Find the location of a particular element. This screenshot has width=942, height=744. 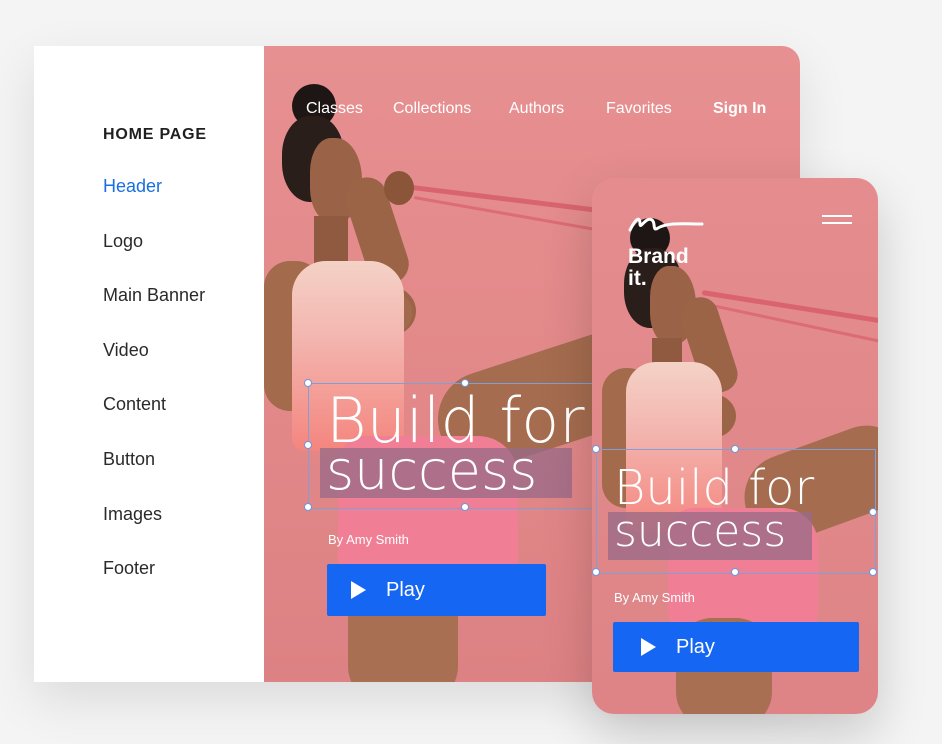

nav-collections: Collections is located at coordinates (432, 109).